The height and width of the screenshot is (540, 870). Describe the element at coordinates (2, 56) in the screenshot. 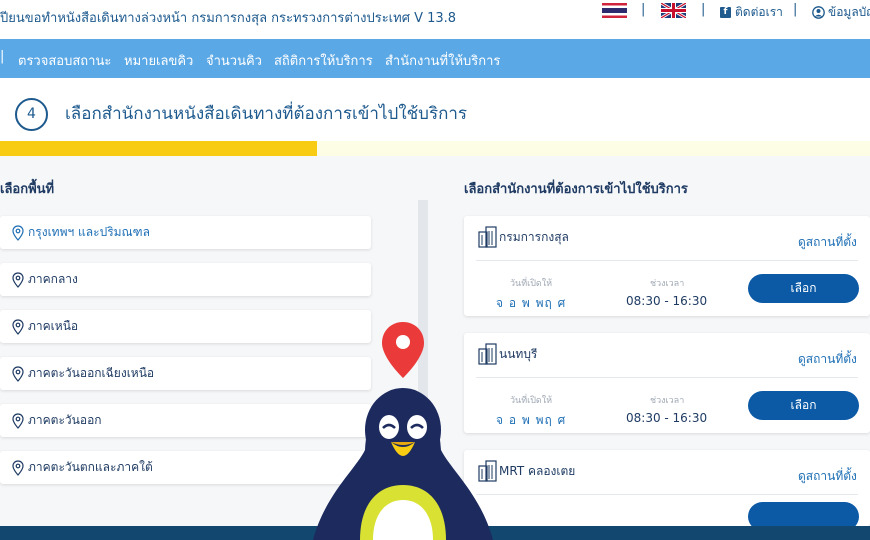

I see `nav-marker: |` at that location.